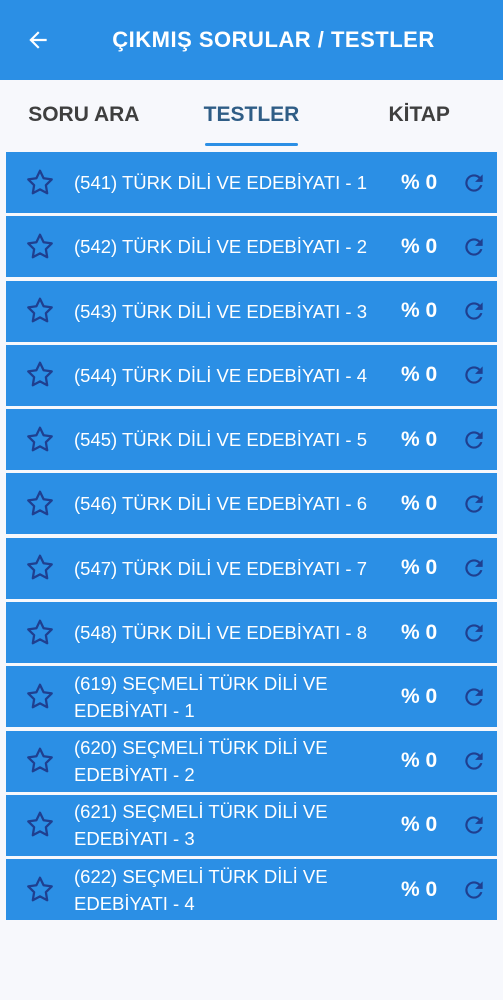 This screenshot has height=1000, width=503. I want to click on tab-bar: SORU ARA TESTLER KİTAP, so click(251, 115).